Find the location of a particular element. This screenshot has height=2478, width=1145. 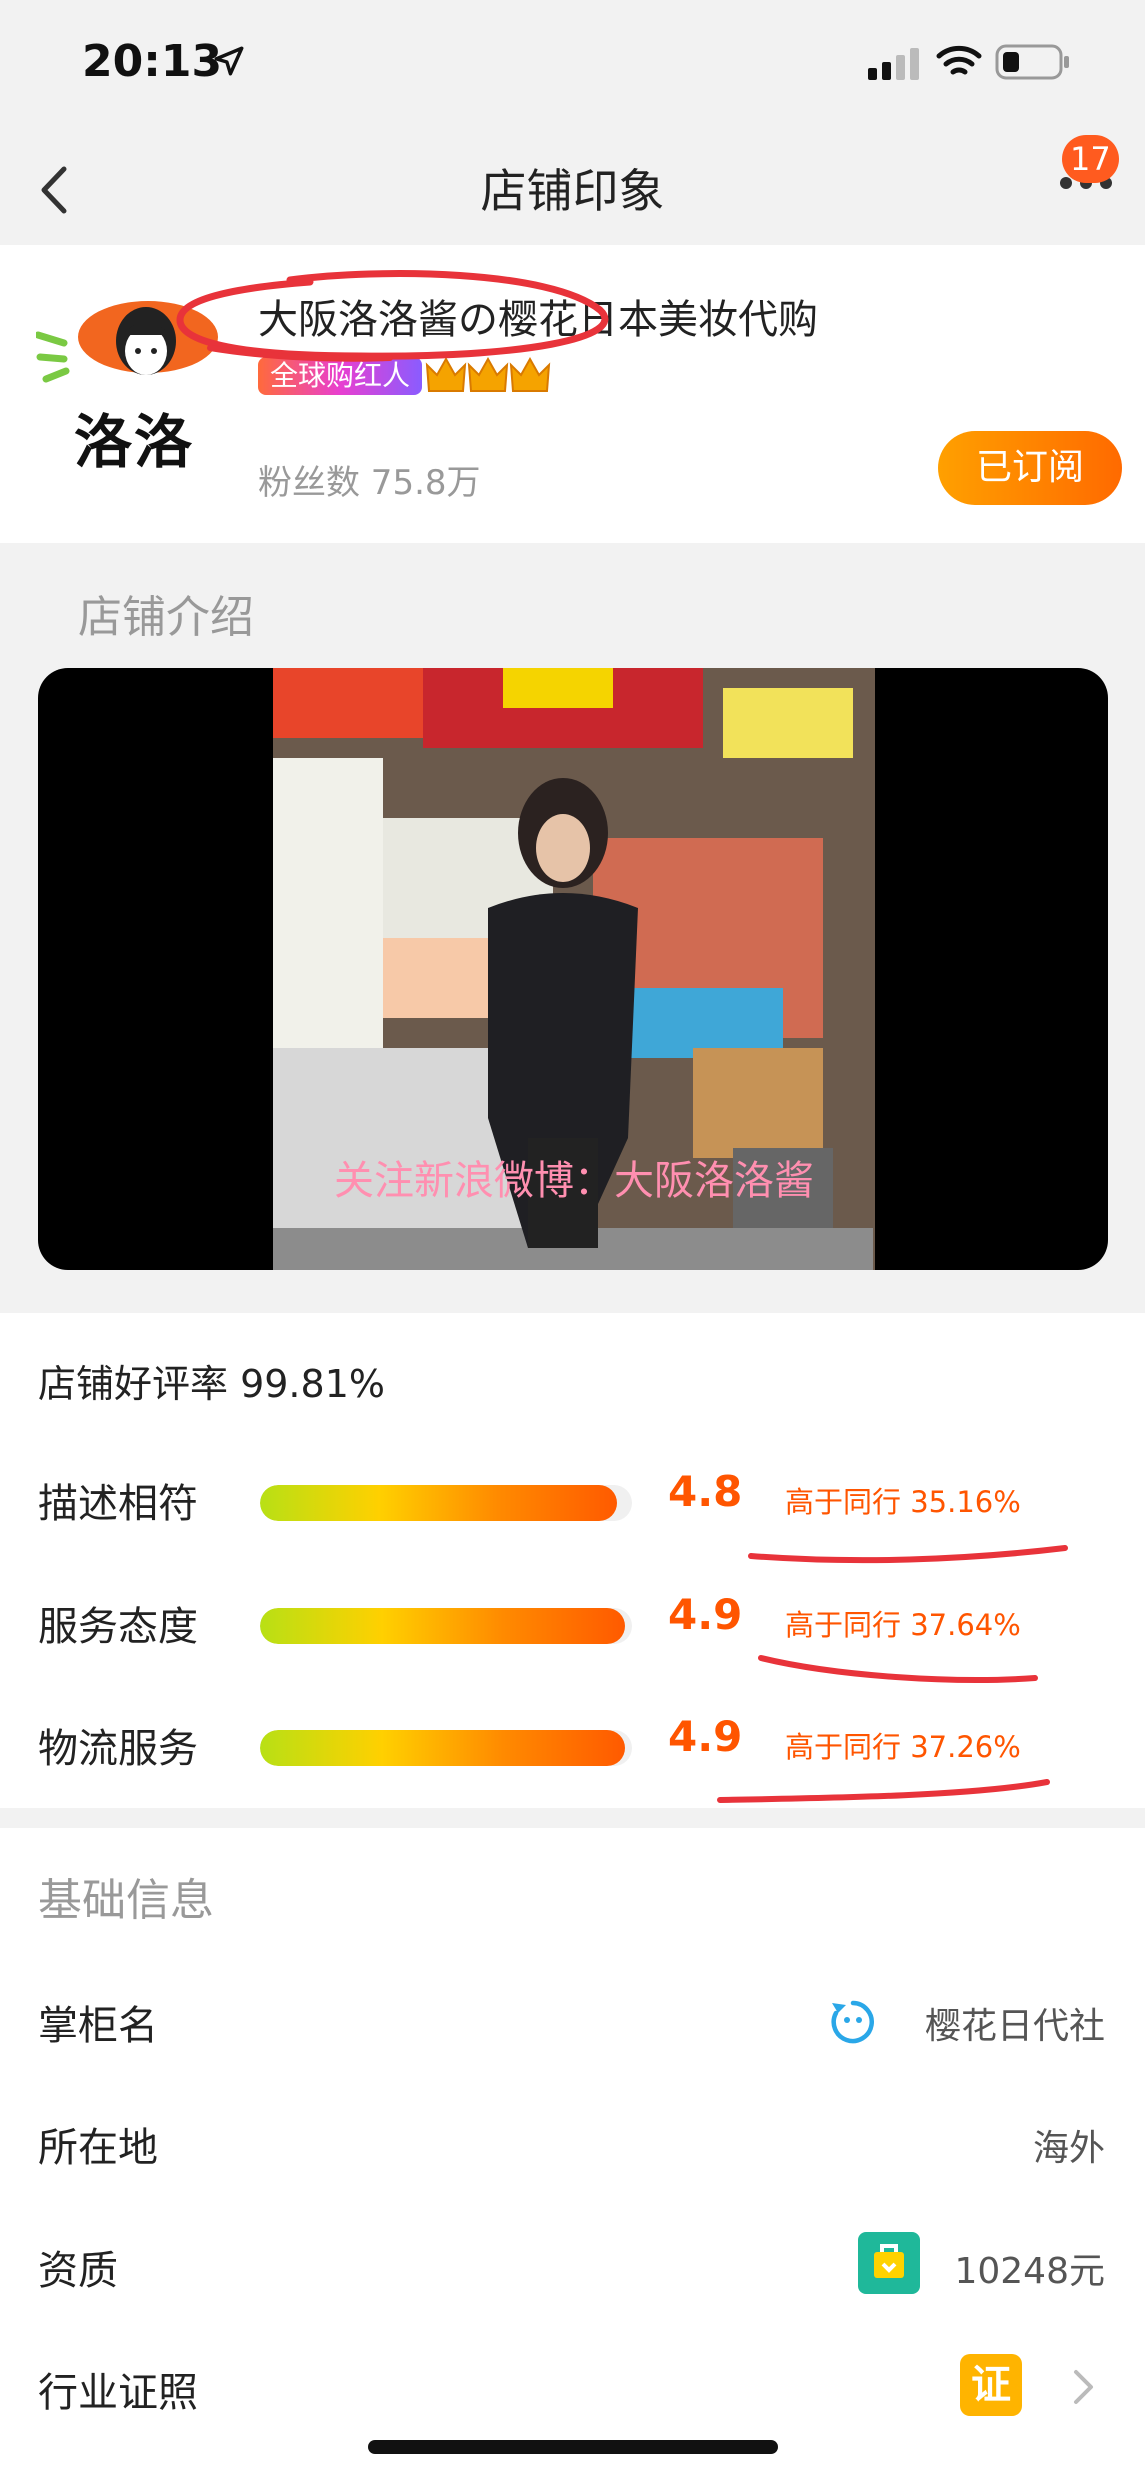

info-label: 掌柜名 is located at coordinates (98, 2026).